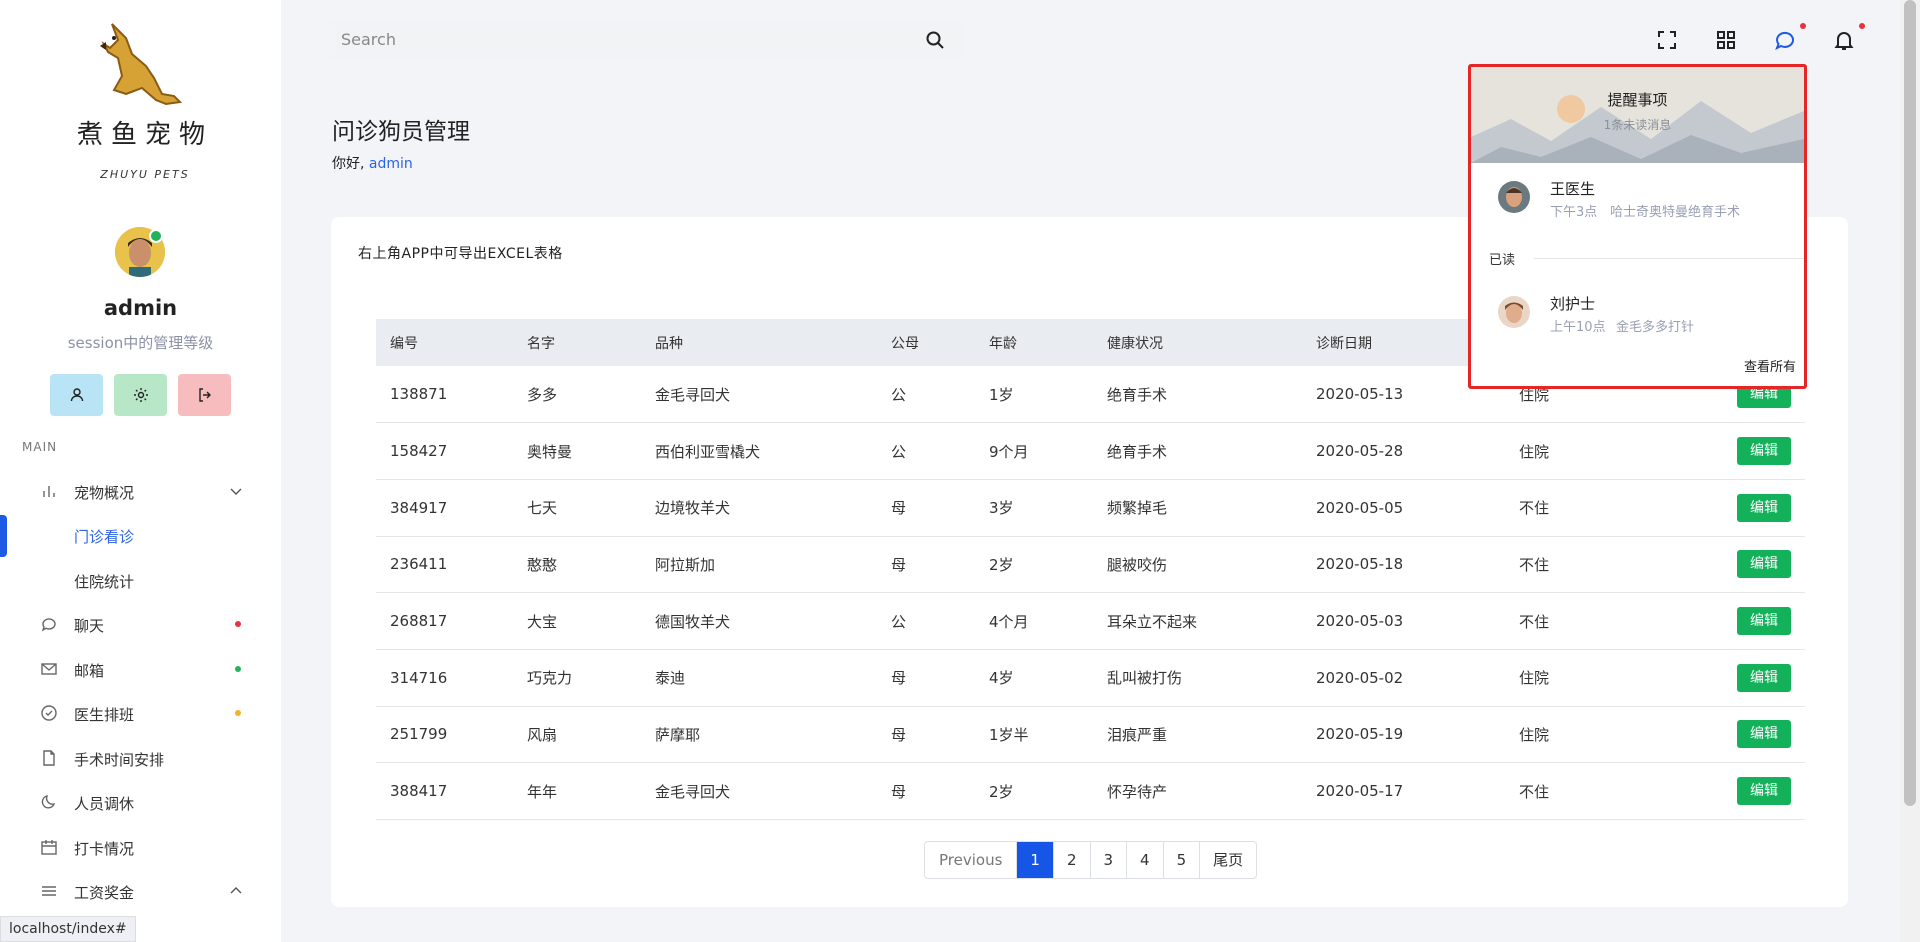 Image resolution: width=1920 pixels, height=942 pixels. Describe the element at coordinates (140, 395) in the screenshot. I see `settings-button` at that location.